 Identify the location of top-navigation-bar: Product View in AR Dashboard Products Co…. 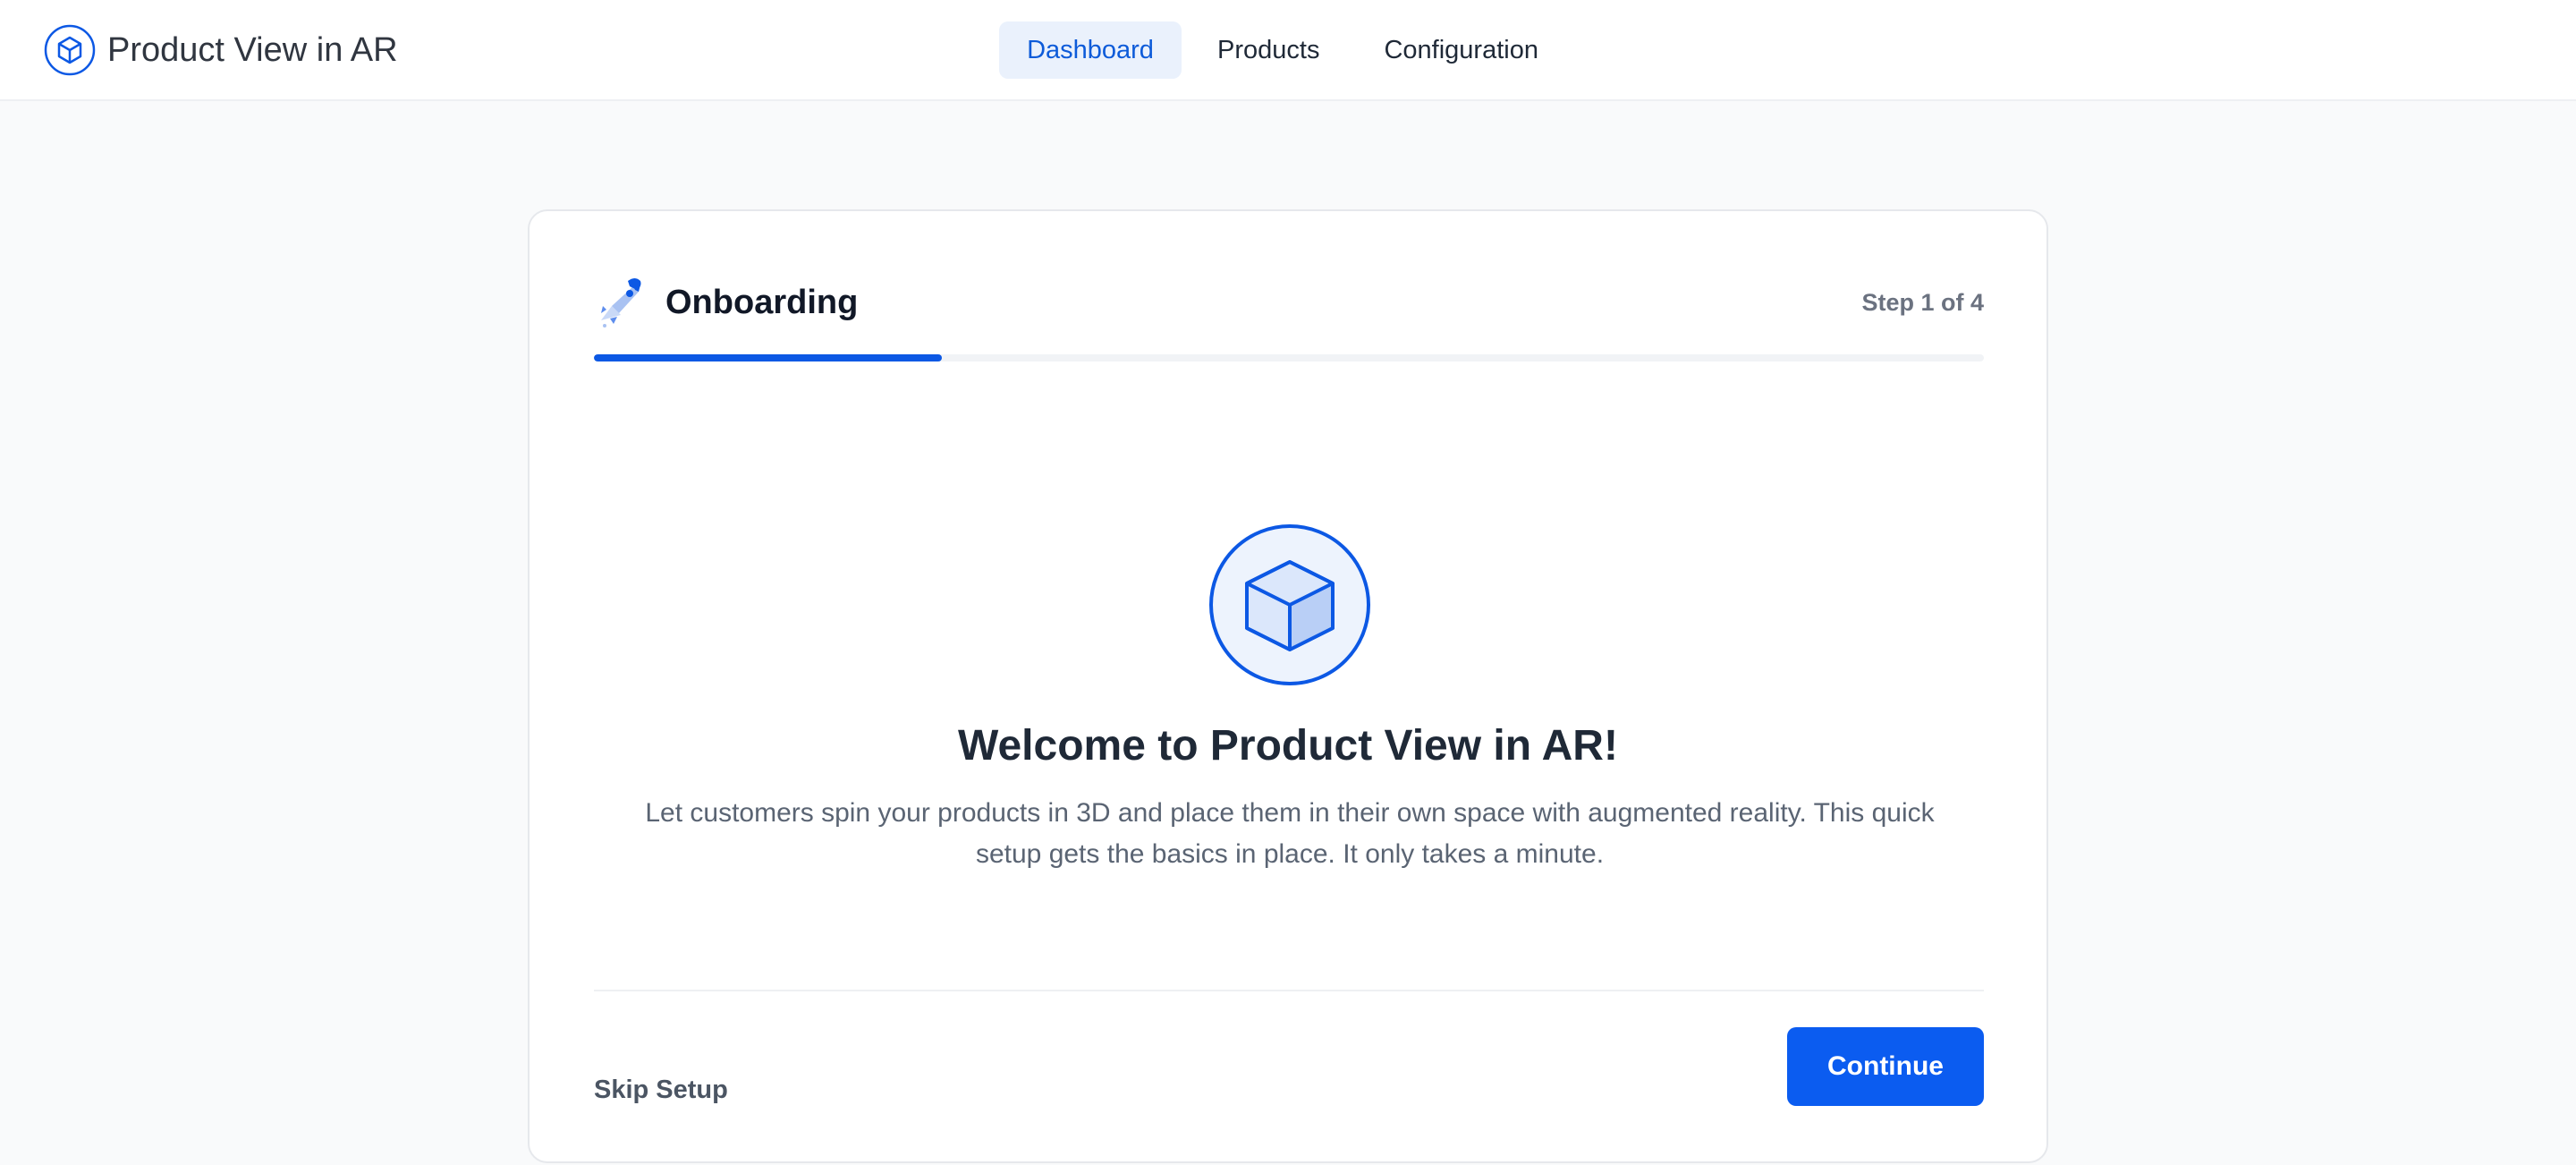
(1288, 50).